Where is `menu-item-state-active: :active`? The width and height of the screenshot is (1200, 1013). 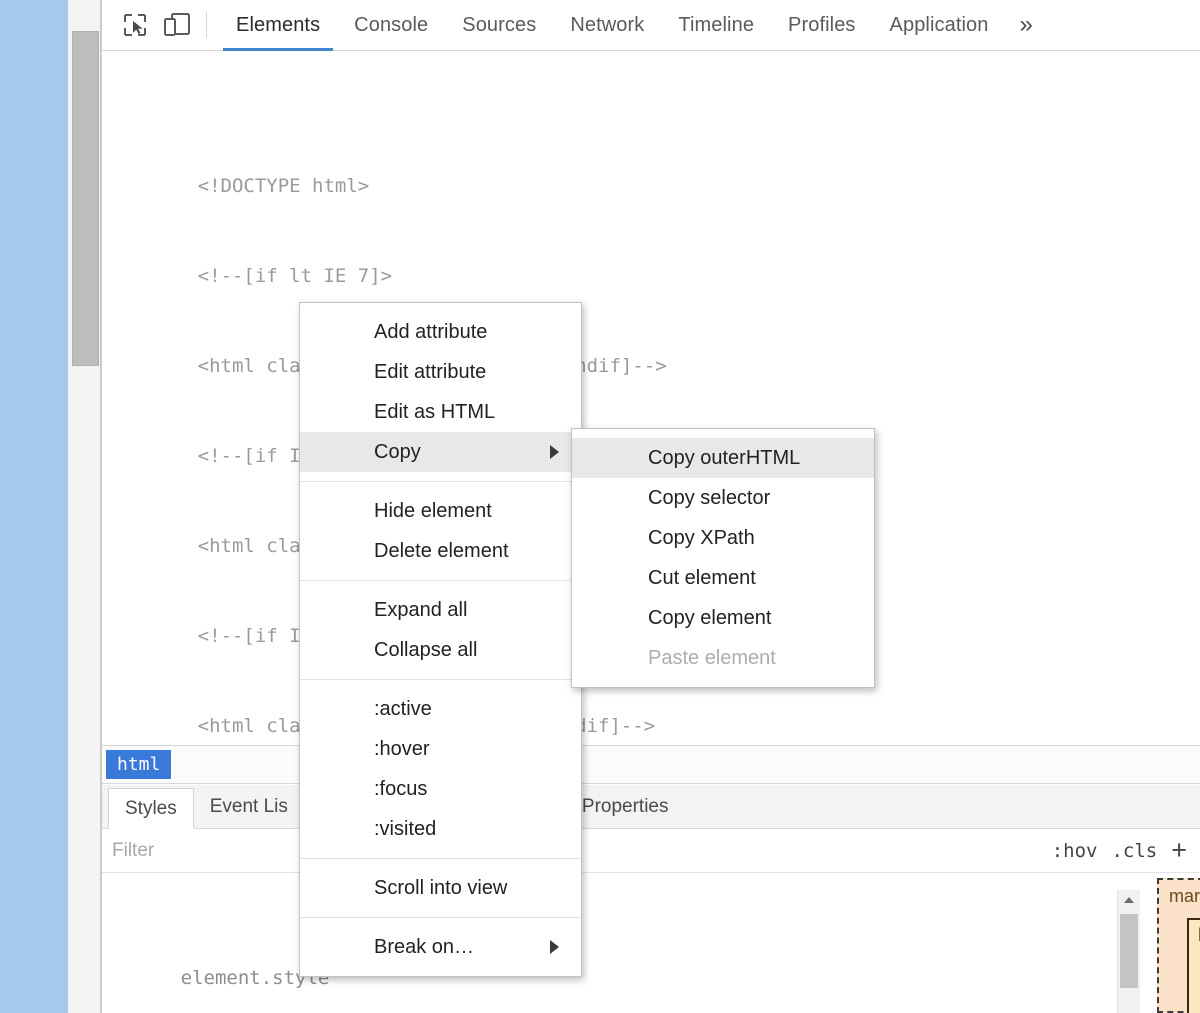 menu-item-state-active: :active is located at coordinates (440, 709).